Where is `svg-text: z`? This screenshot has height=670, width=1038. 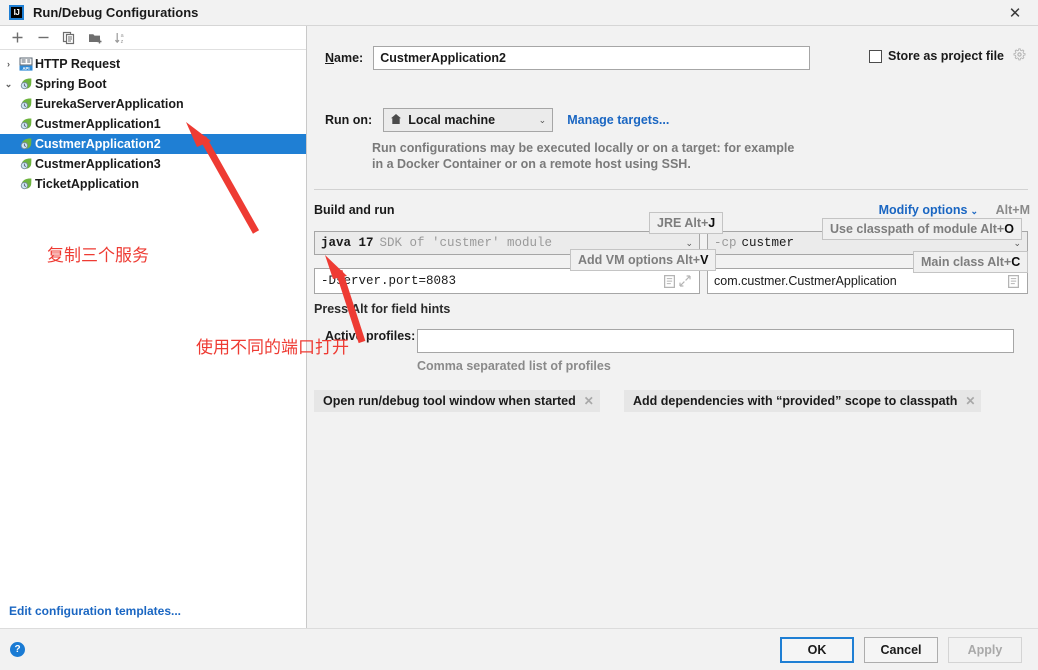
svg-text: z is located at coordinates (122, 42).